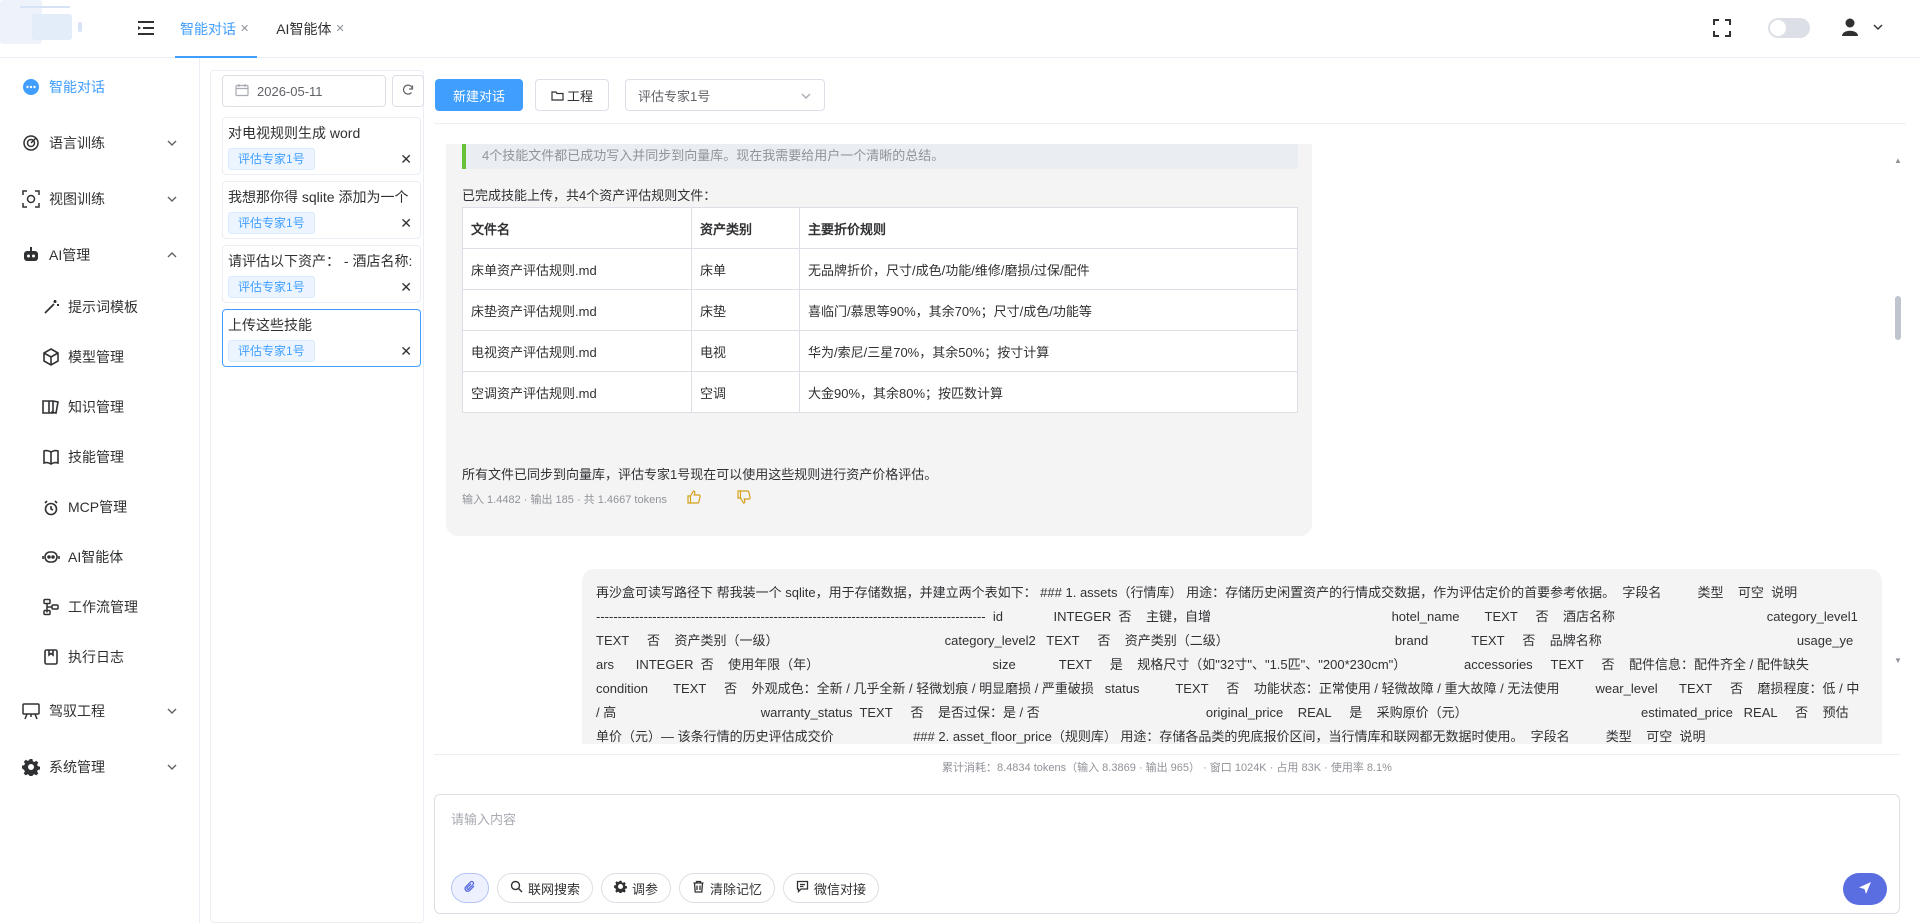  I want to click on fullscreen-icon, so click(1722, 28).